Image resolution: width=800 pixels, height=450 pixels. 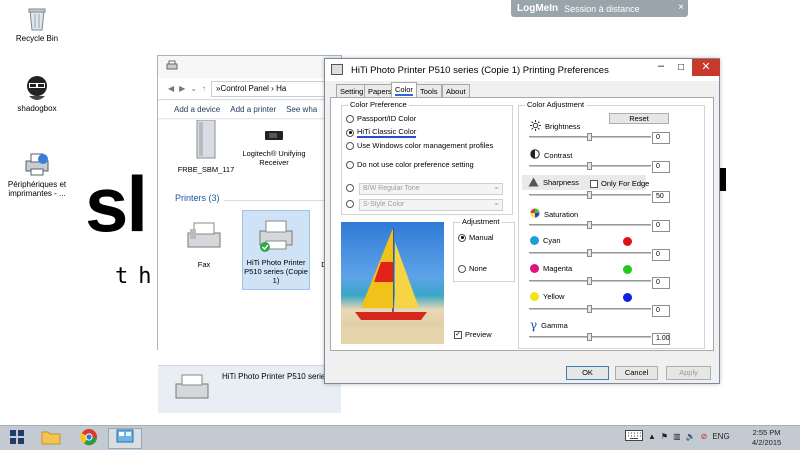 What do you see at coordinates (661, 167) in the screenshot?
I see `contrast-value: 0` at bounding box center [661, 167].